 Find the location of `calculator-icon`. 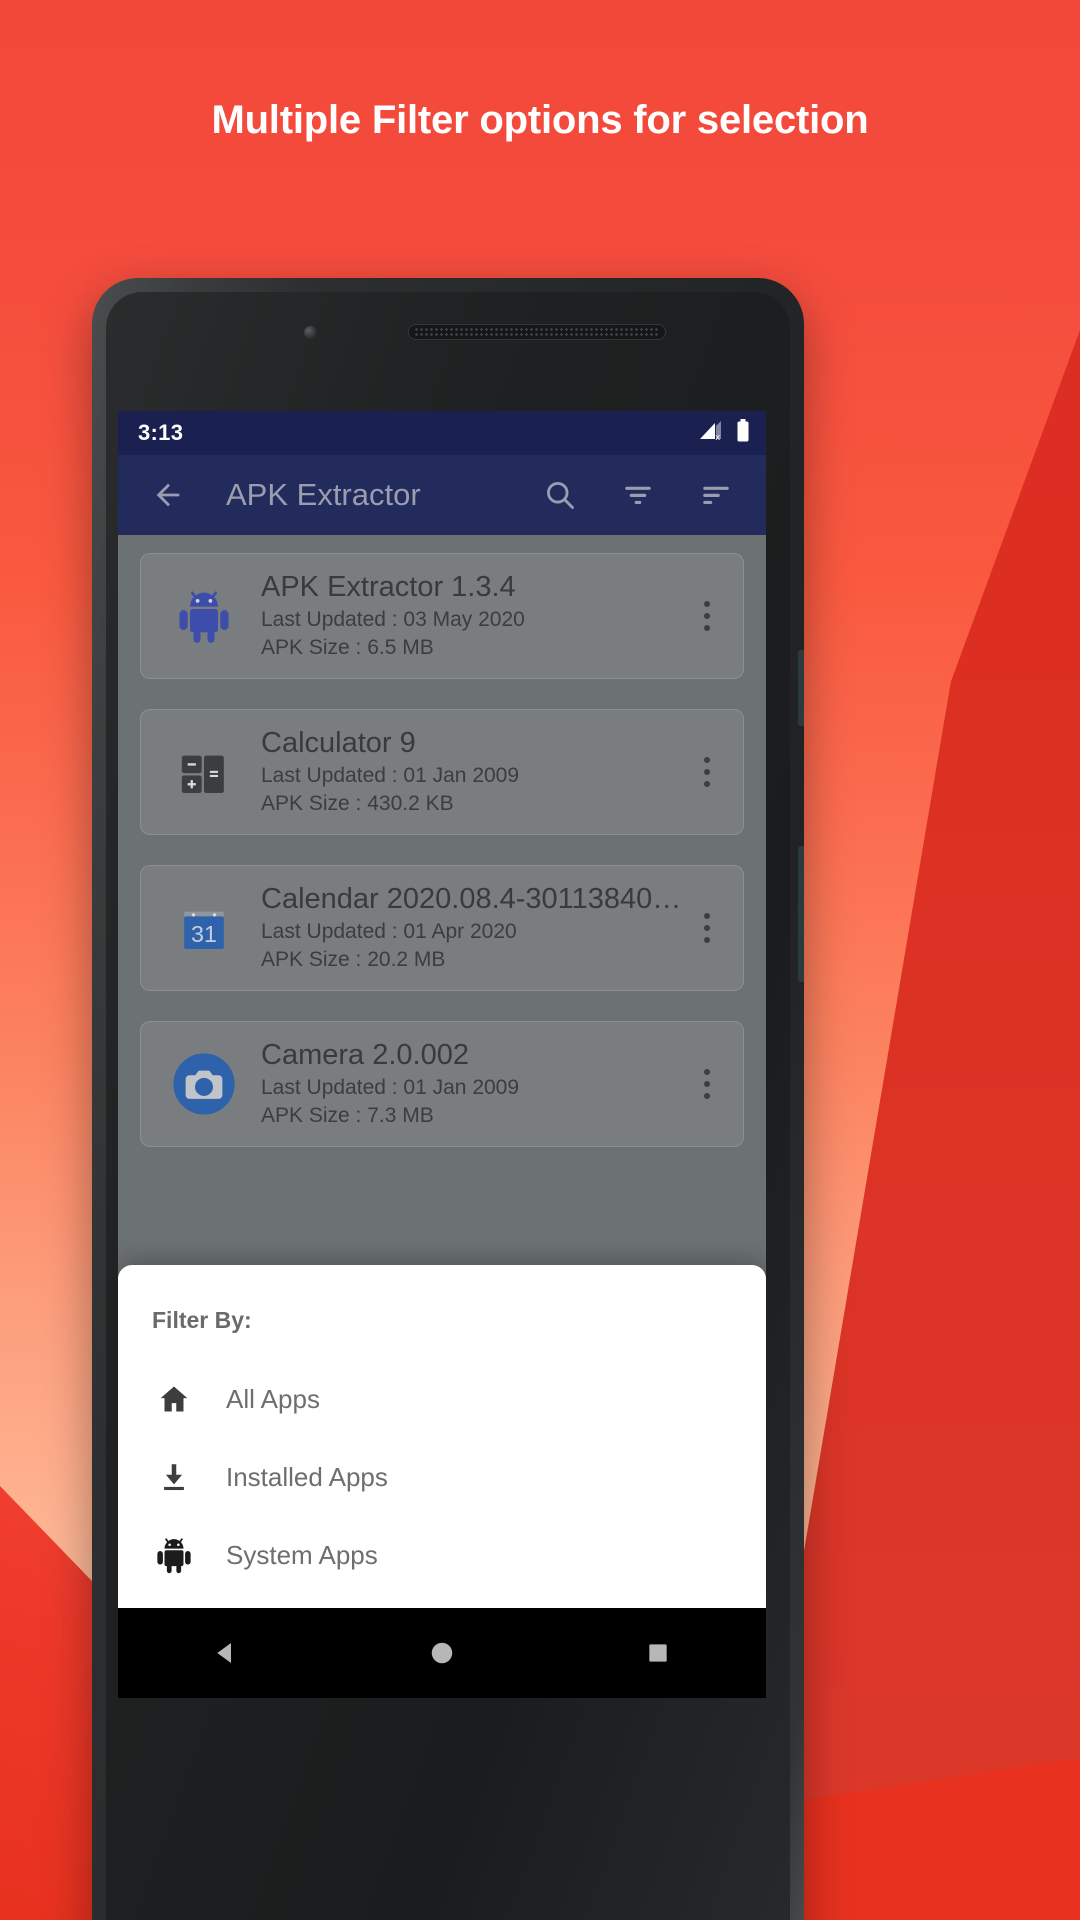

calculator-icon is located at coordinates (204, 772).